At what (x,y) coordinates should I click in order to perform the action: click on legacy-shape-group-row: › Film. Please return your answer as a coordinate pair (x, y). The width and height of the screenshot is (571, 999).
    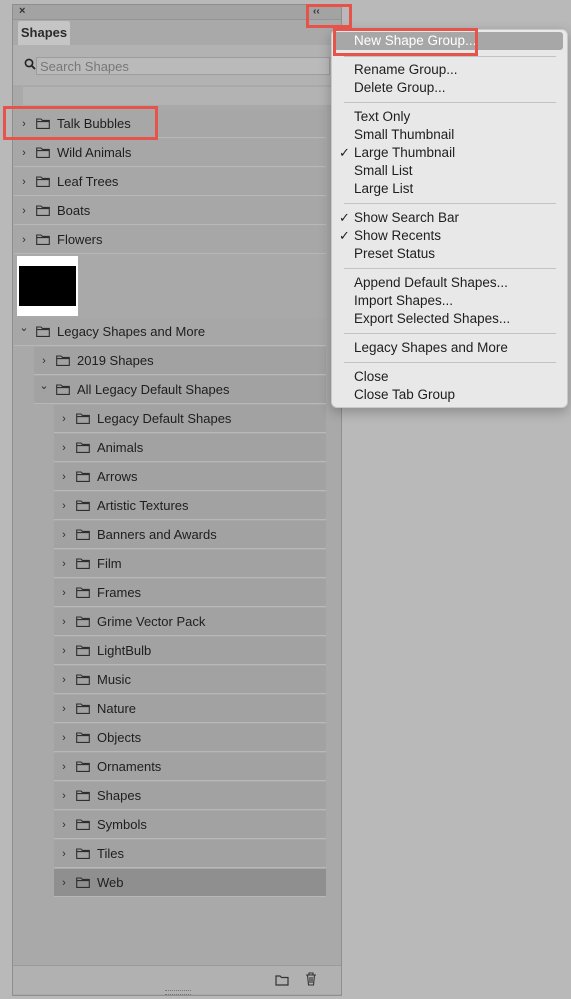
    Looking at the image, I should click on (190, 564).